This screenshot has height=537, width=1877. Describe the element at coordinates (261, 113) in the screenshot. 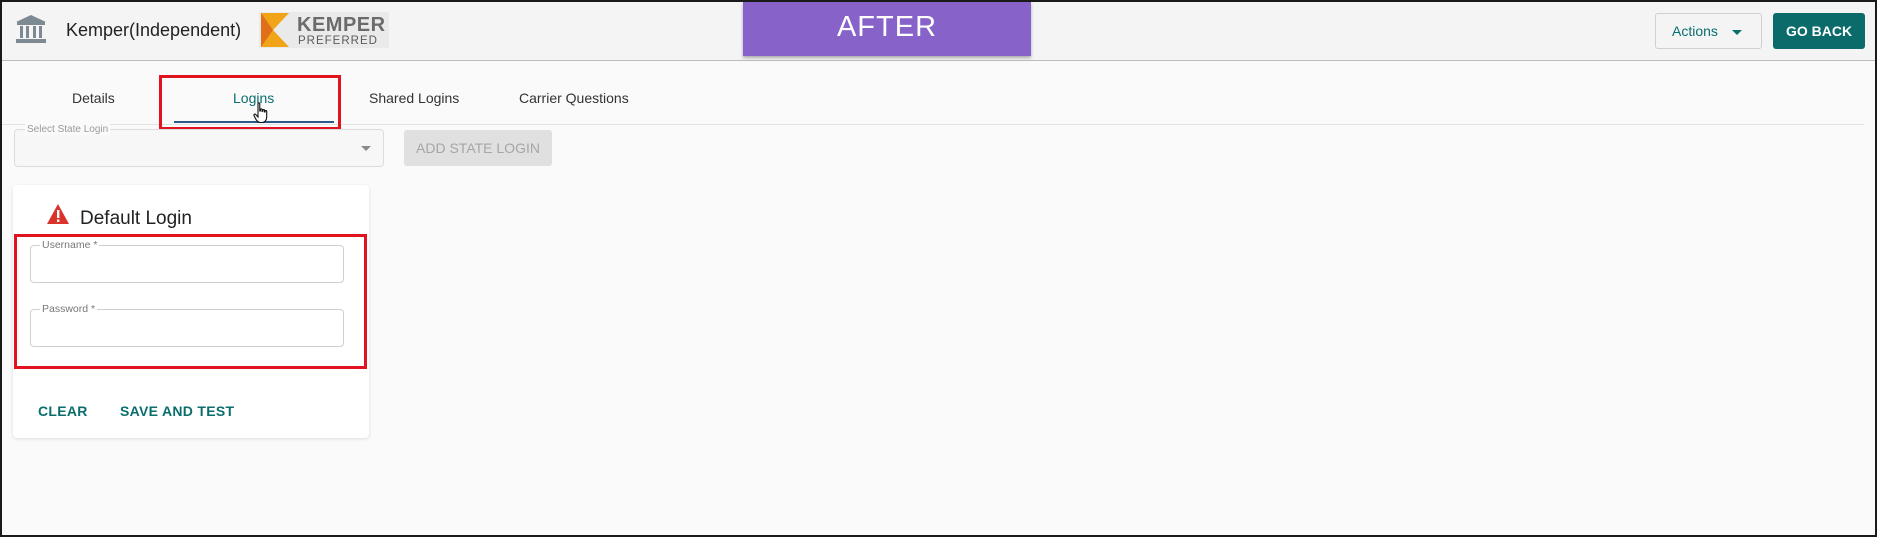

I see `hand-cursor-icon` at that location.